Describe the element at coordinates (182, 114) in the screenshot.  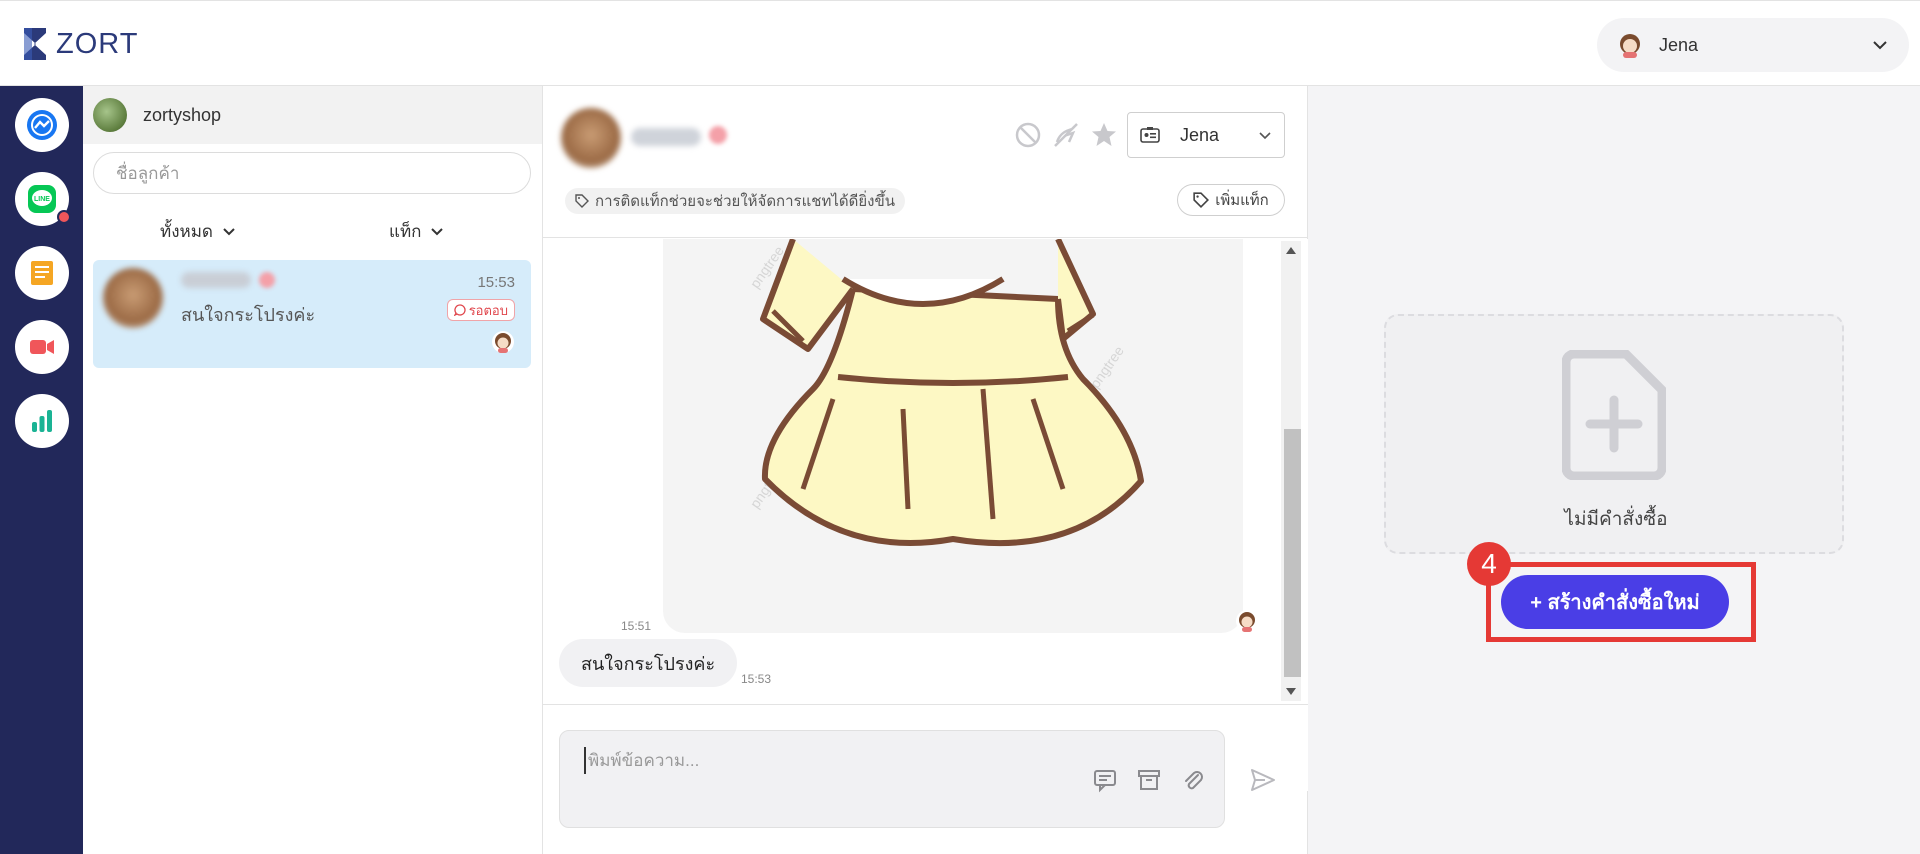
I see `shop-name: zortyshop` at that location.